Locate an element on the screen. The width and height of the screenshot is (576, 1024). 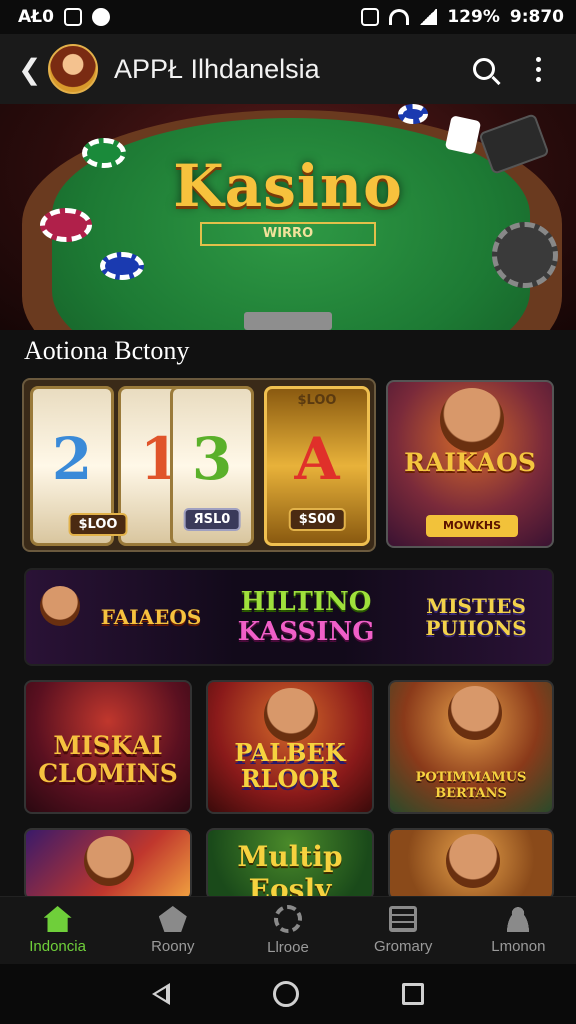
game-tile: Multip Eosly is located at coordinates (290, 864).